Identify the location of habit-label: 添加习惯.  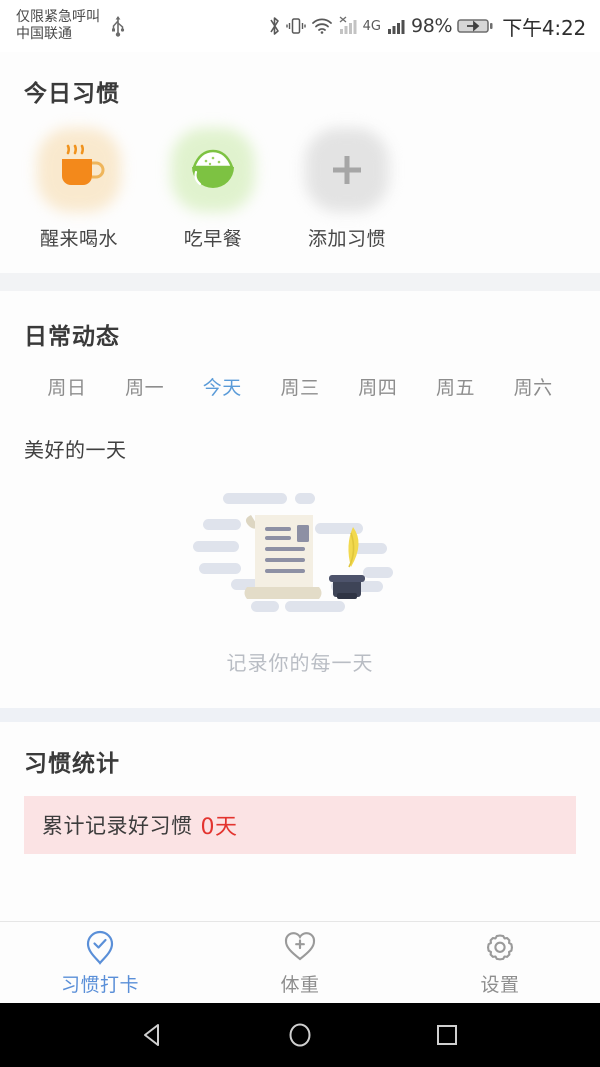
(346, 239).